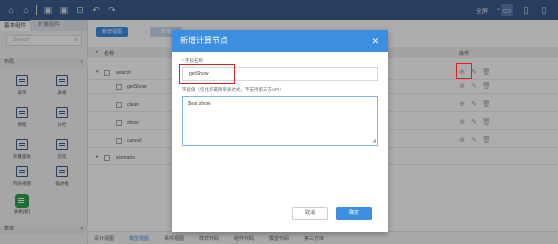 This screenshot has height=244, width=558. I want to click on add-node-highlight, so click(464, 71).